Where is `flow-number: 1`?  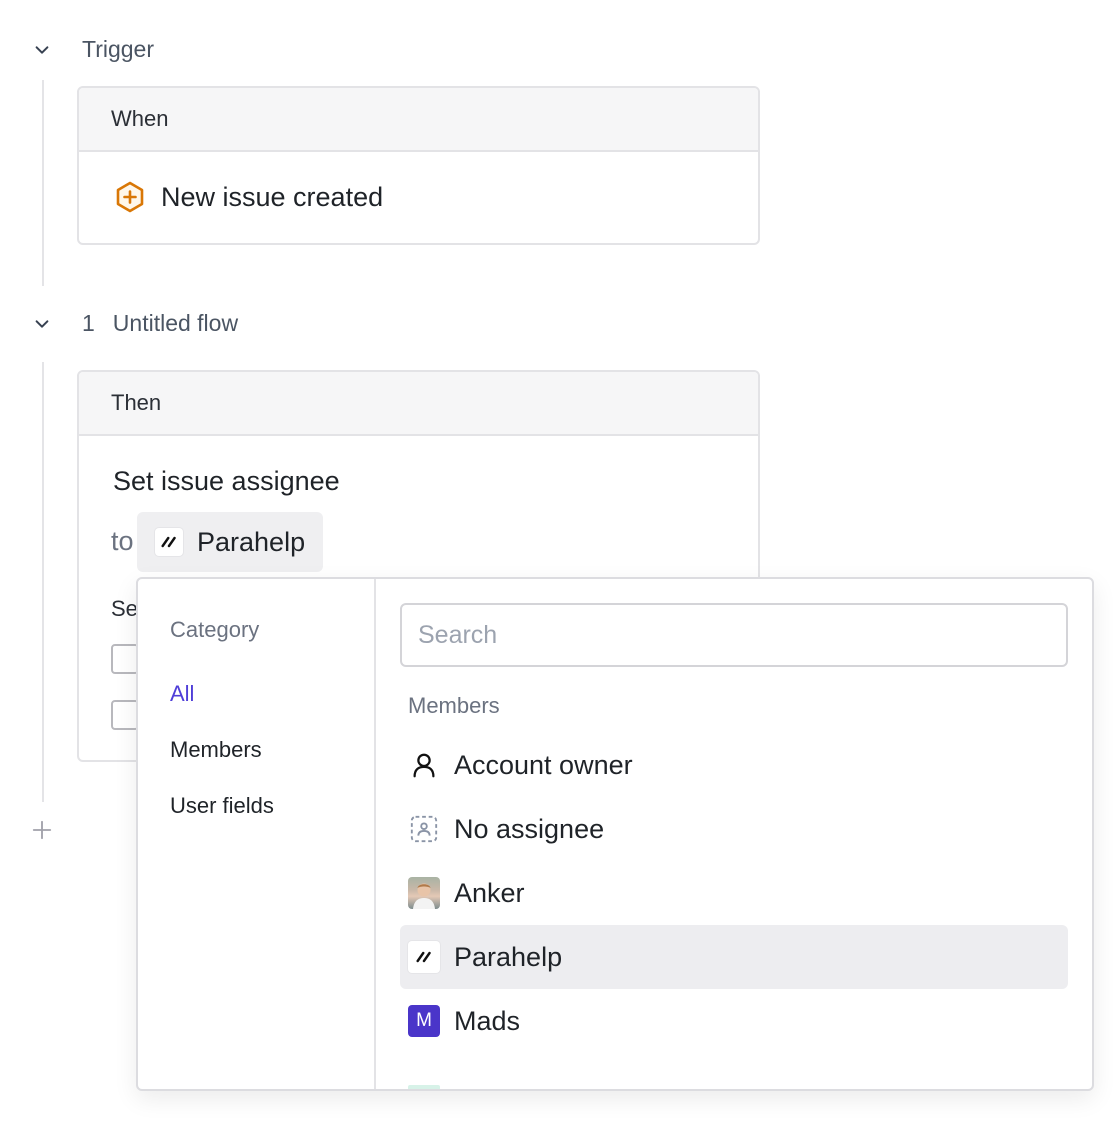
flow-number: 1 is located at coordinates (88, 323).